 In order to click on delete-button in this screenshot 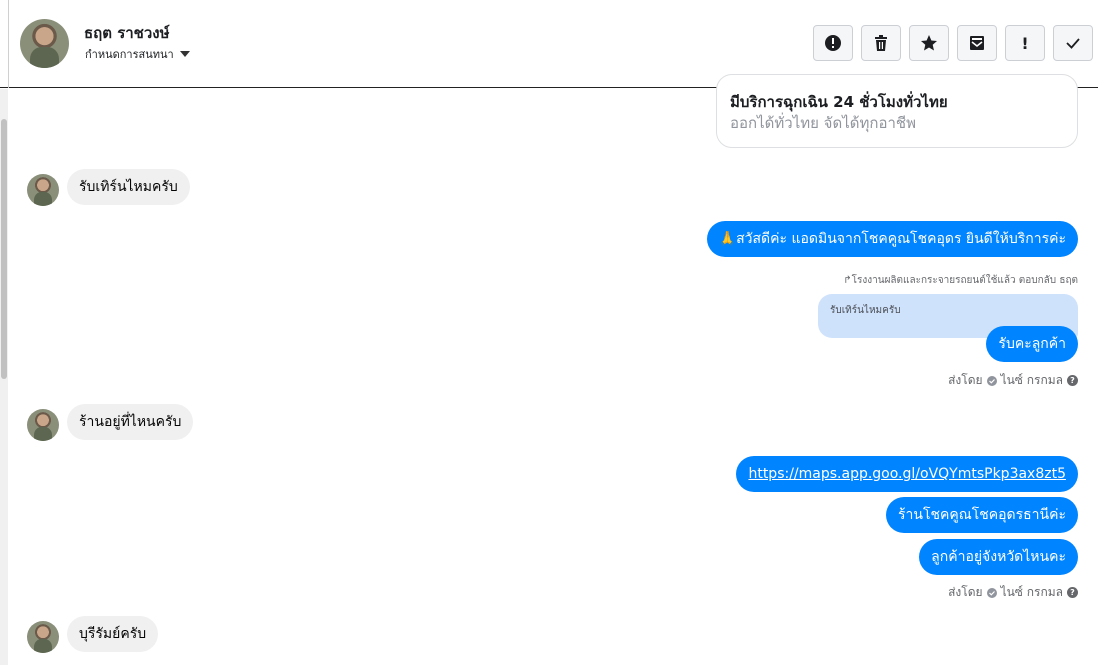, I will do `click(881, 43)`.